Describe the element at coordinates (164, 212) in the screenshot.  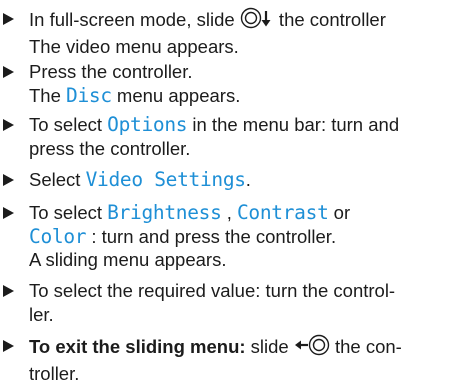
I see `menu-item-brightness: Brightness` at that location.